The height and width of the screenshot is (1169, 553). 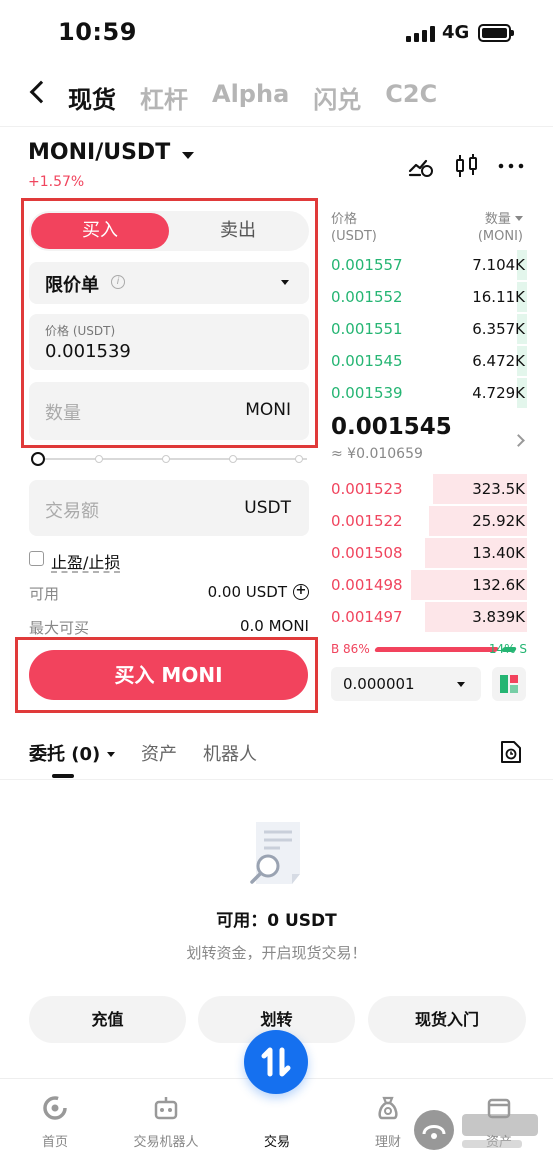 What do you see at coordinates (275, 853) in the screenshot?
I see `empty-document-icon` at bounding box center [275, 853].